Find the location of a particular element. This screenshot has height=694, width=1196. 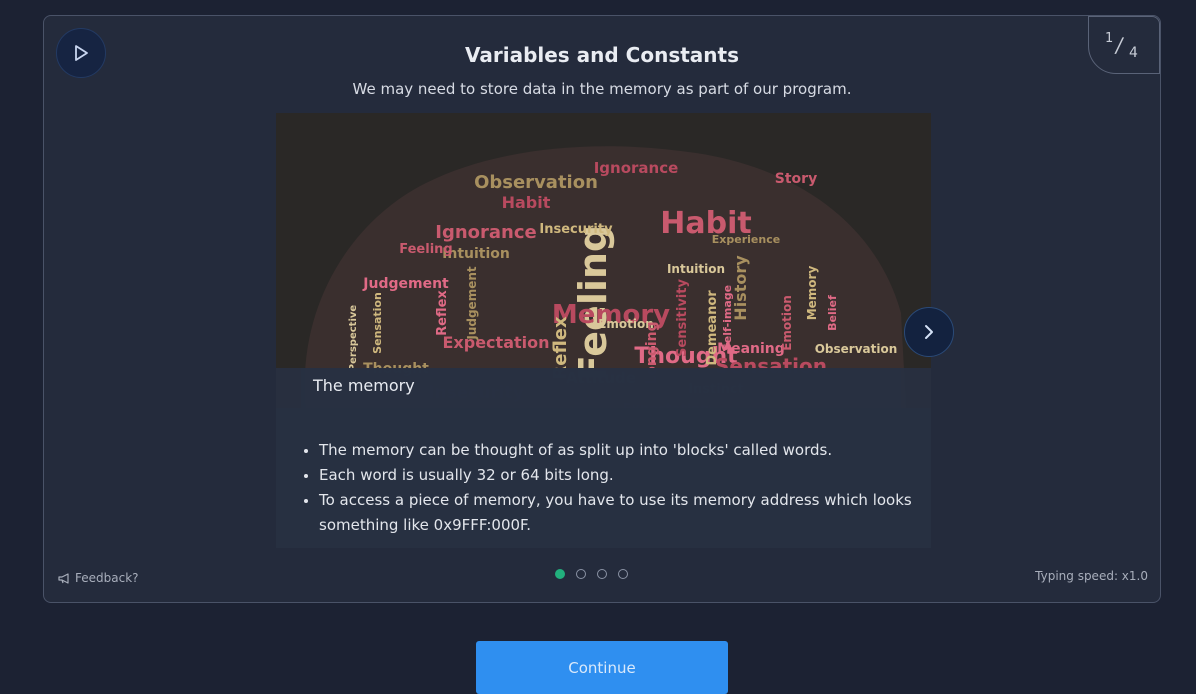

chevron-right-icon is located at coordinates (929, 332).